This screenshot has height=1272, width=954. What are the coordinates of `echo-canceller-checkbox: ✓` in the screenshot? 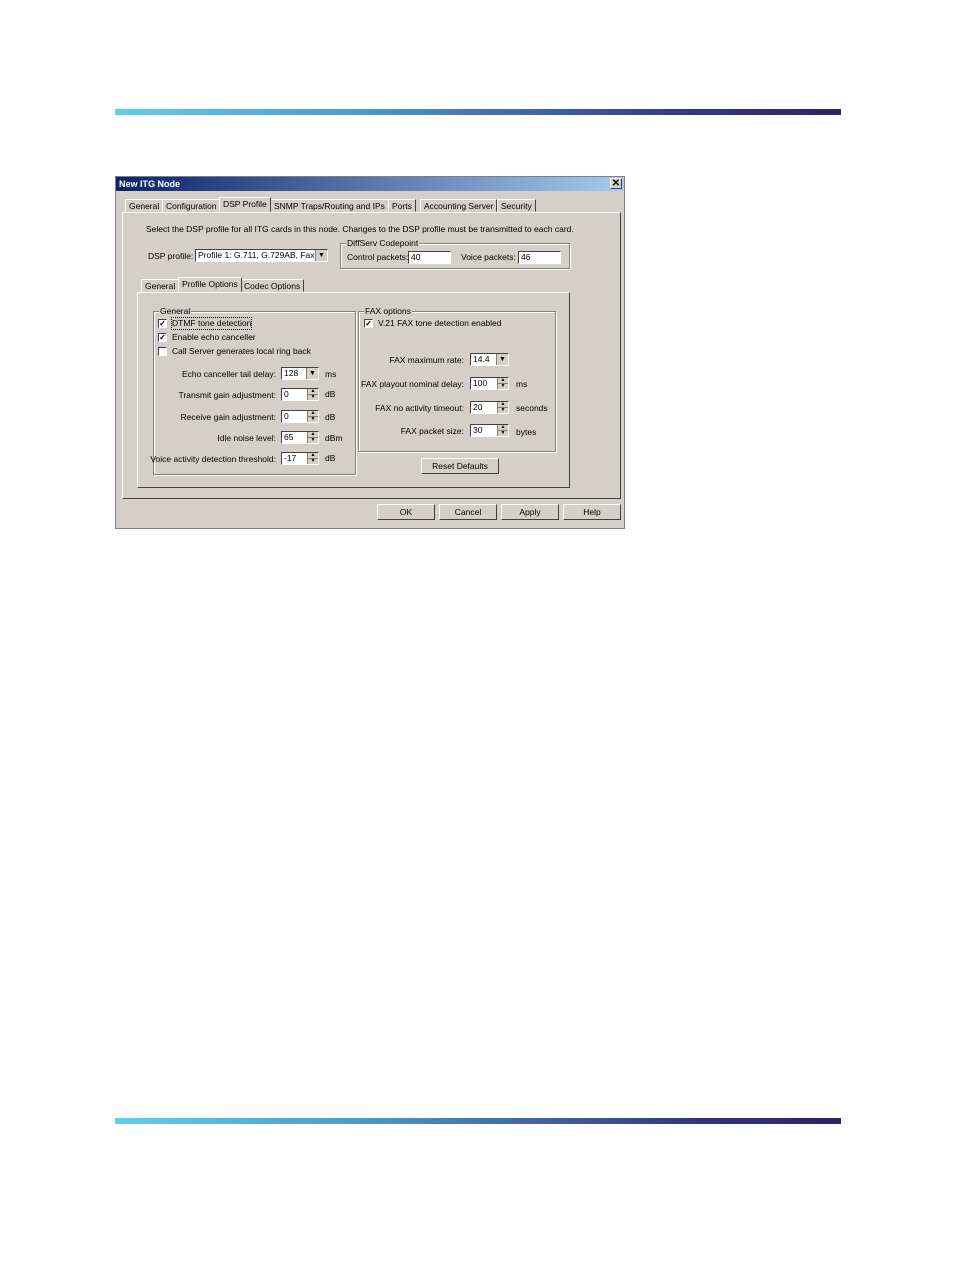 It's located at (162, 337).